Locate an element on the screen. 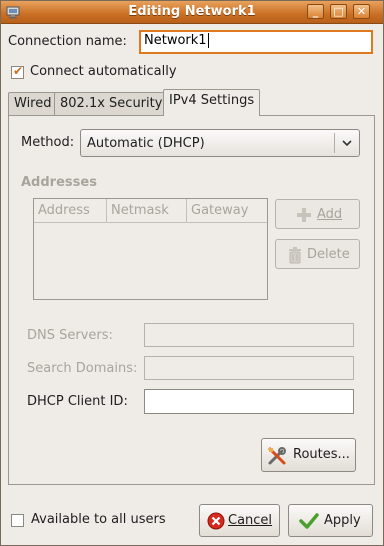 The height and width of the screenshot is (546, 384). apply-button-label: Apply is located at coordinates (342, 520).